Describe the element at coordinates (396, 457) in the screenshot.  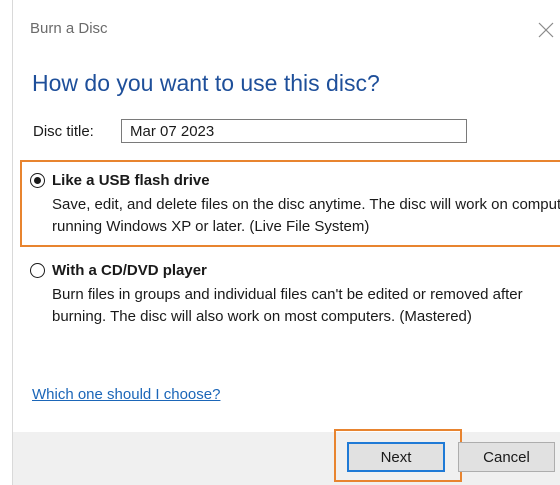
I see `next-button: Next` at that location.